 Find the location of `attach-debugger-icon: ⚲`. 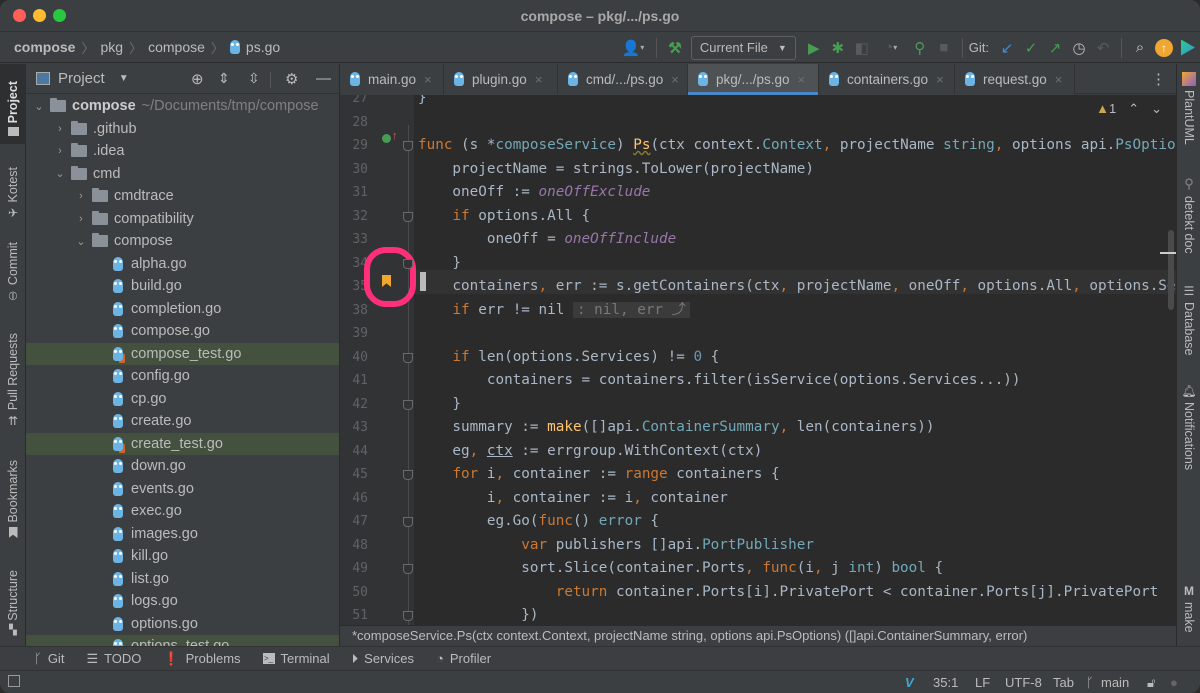

attach-debugger-icon: ⚲ is located at coordinates (920, 48).